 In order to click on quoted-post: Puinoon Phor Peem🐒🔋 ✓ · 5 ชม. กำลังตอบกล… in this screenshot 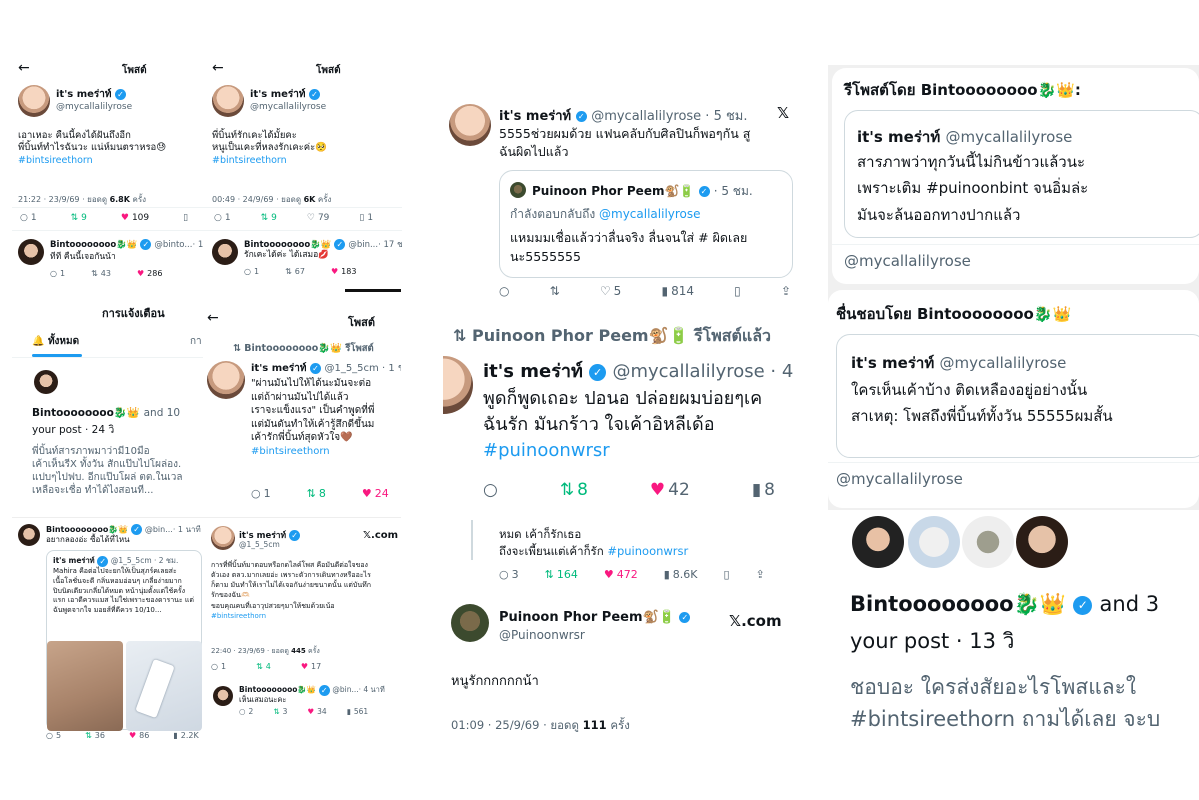, I will do `click(646, 224)`.